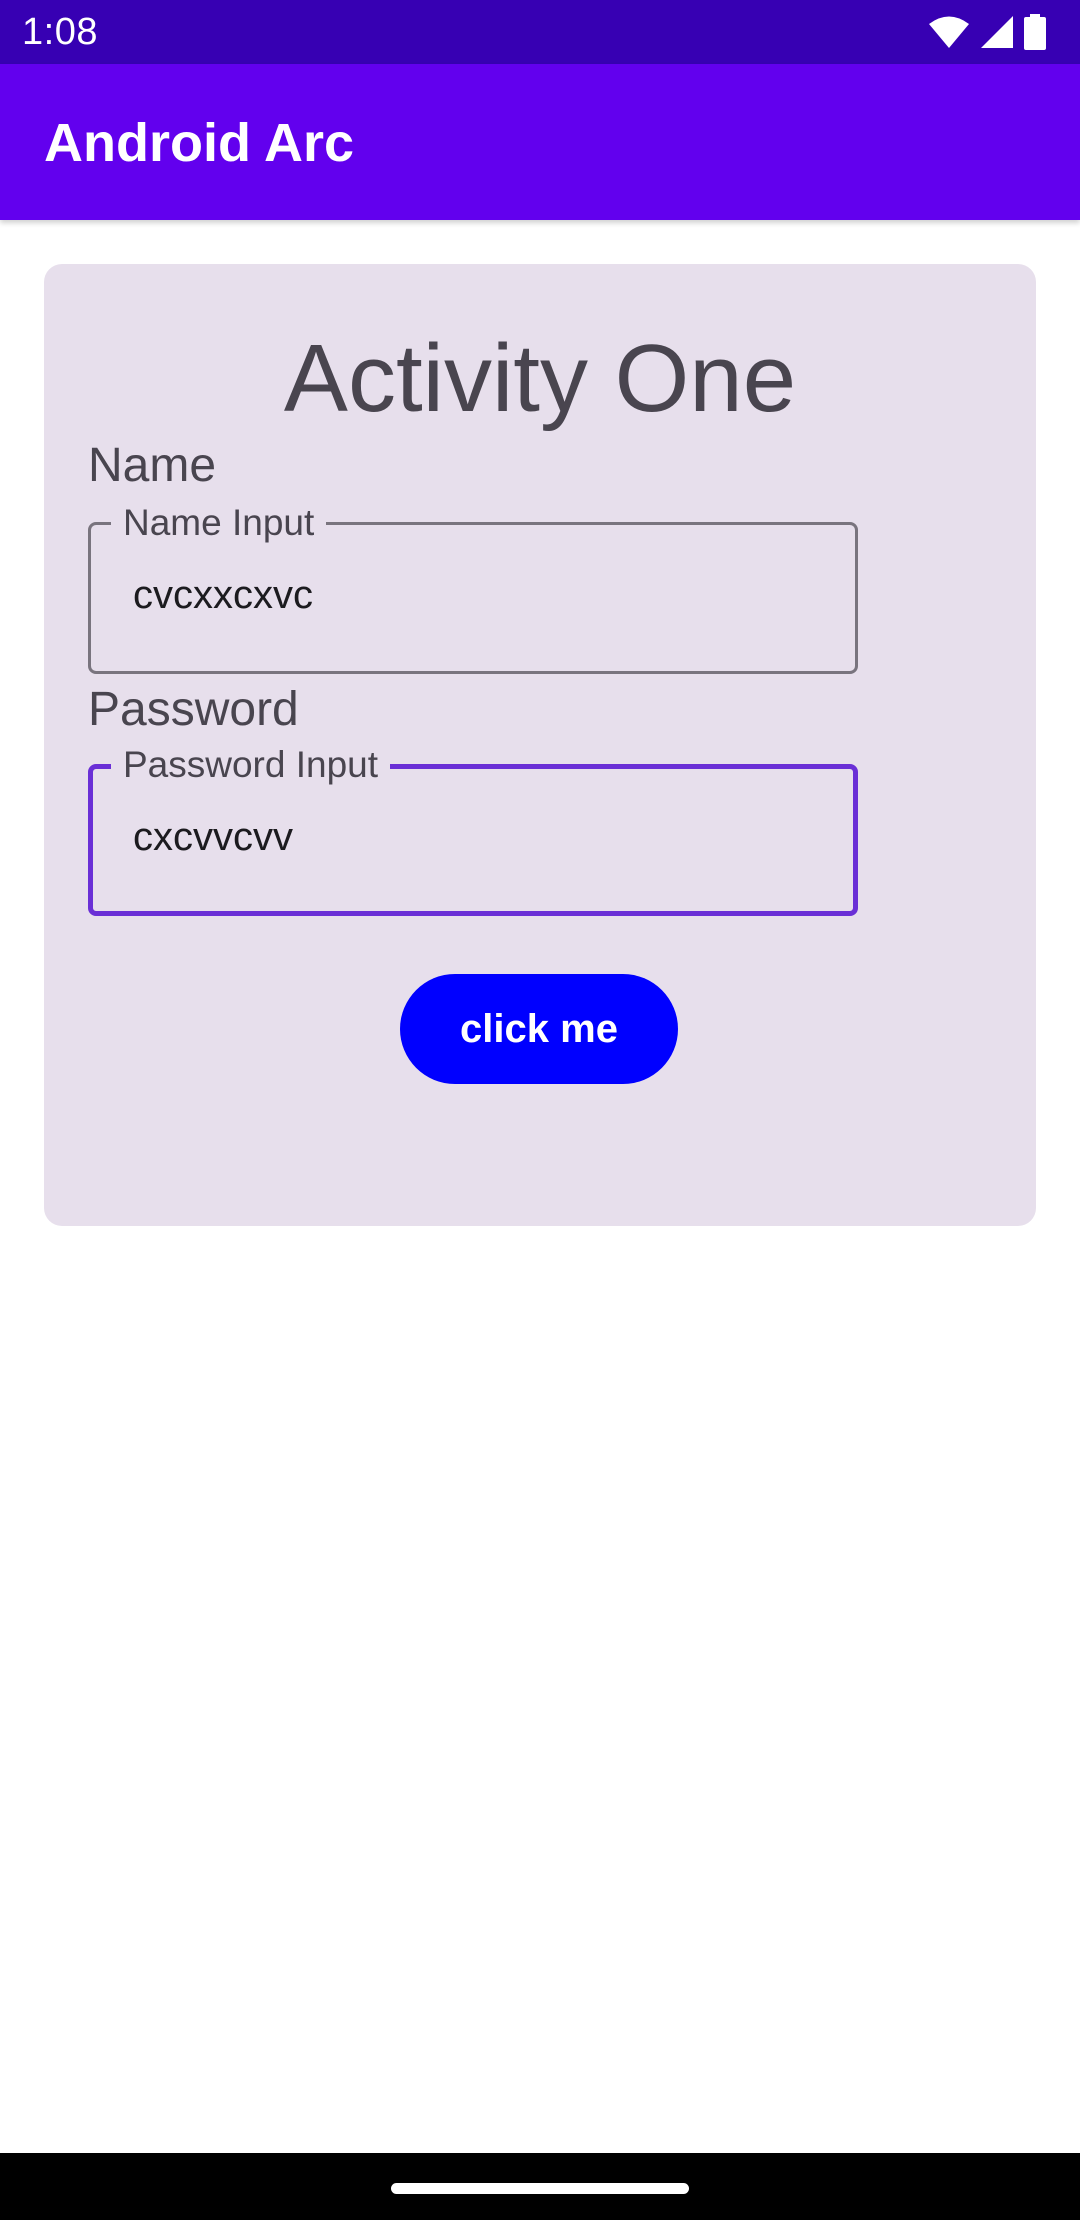  Describe the element at coordinates (60, 32) in the screenshot. I see `status-time: 1:08` at that location.